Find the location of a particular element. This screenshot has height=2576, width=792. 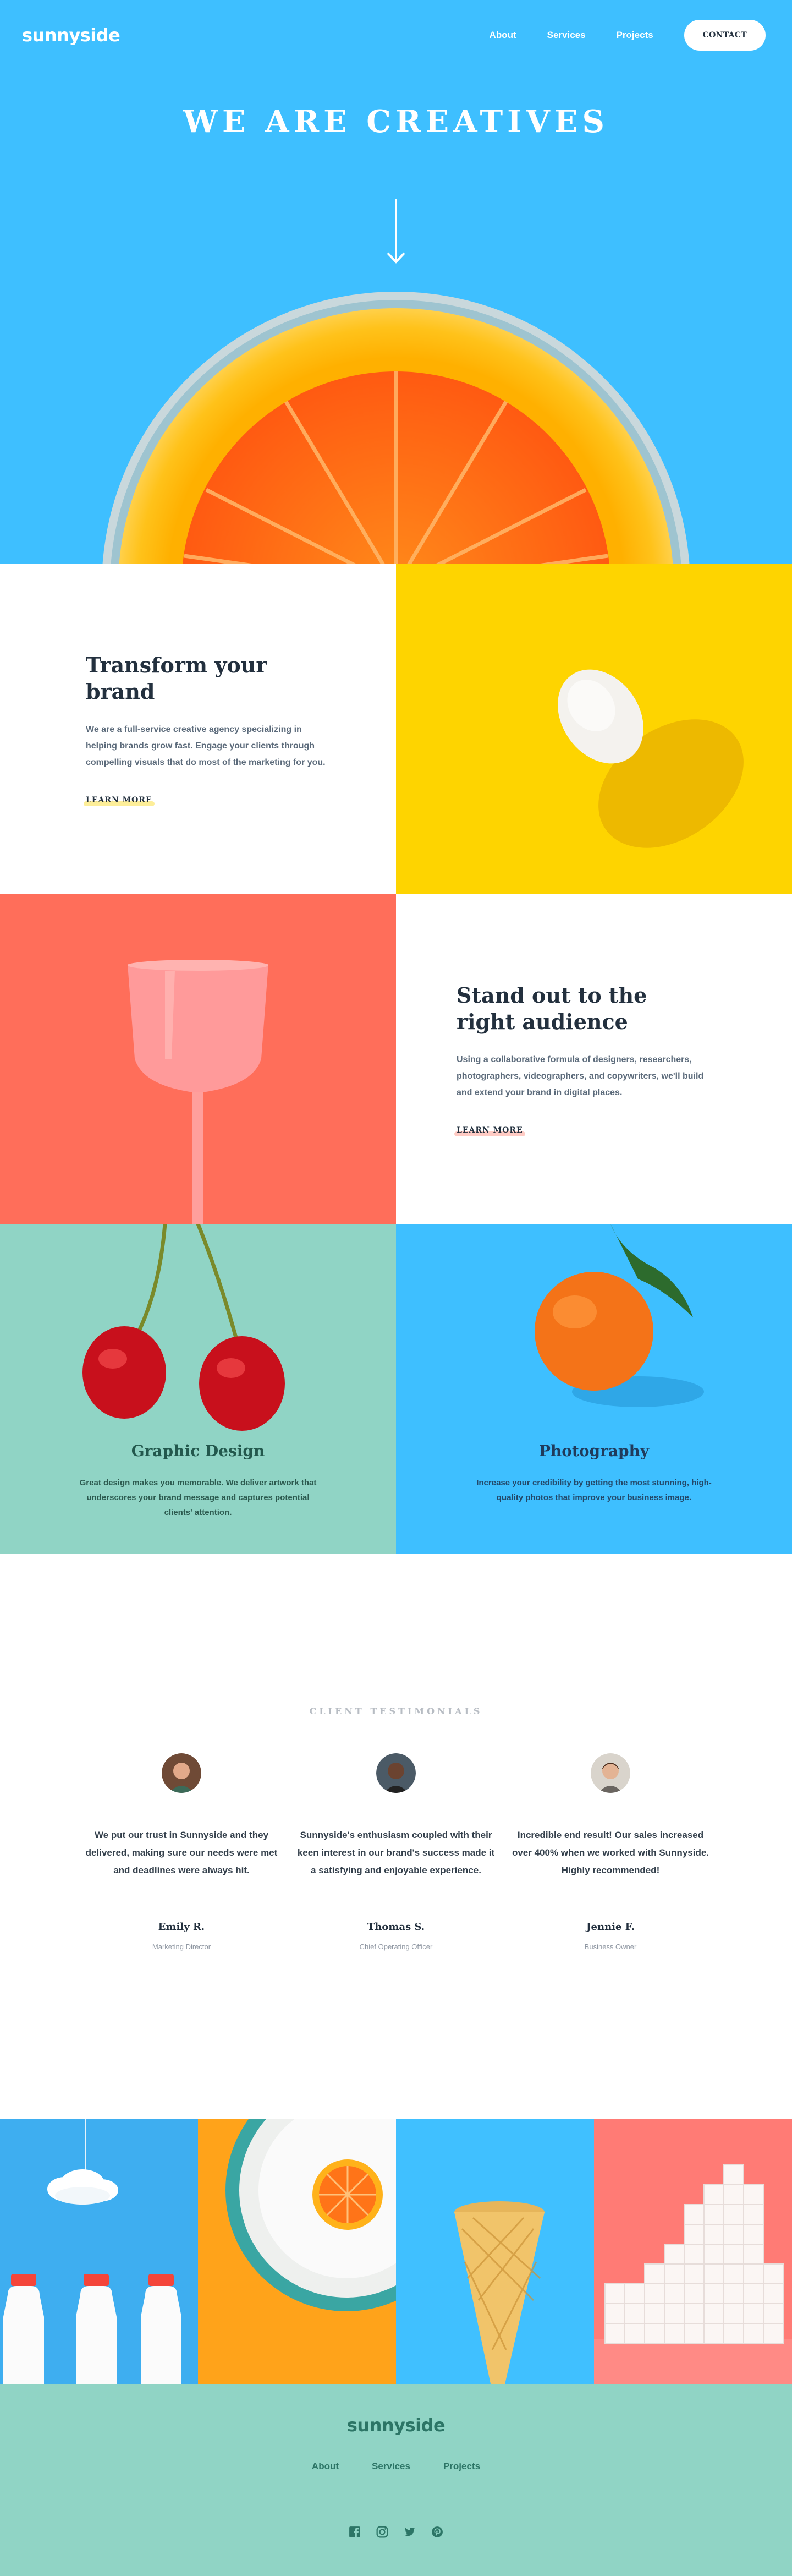

footer-link-projects: Projects is located at coordinates (461, 2466).